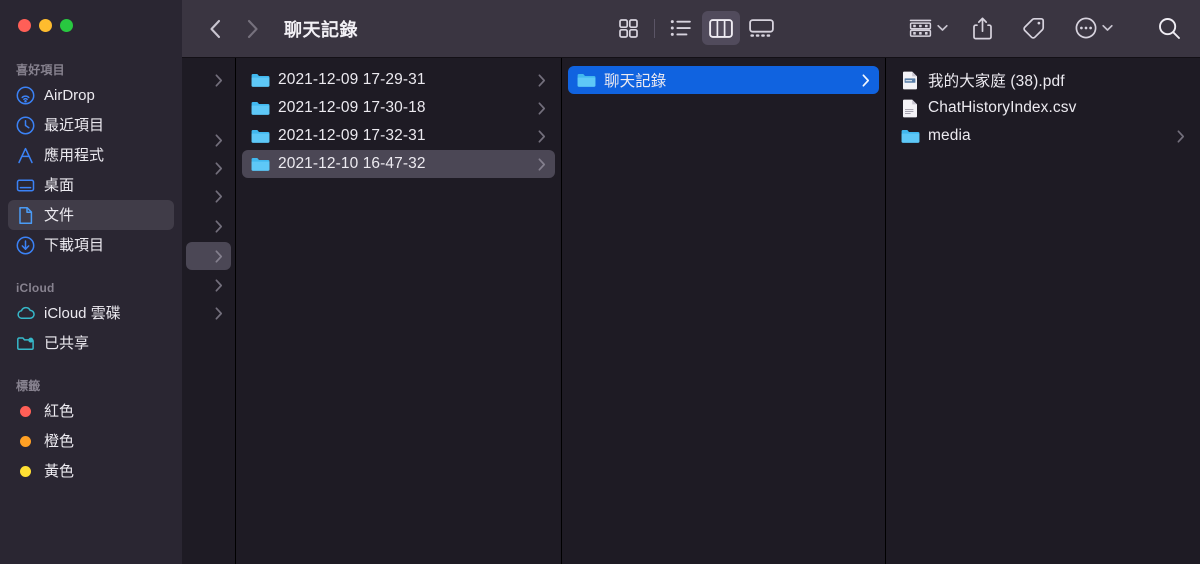 The image size is (1200, 564). I want to click on download-icon, so click(25, 245).